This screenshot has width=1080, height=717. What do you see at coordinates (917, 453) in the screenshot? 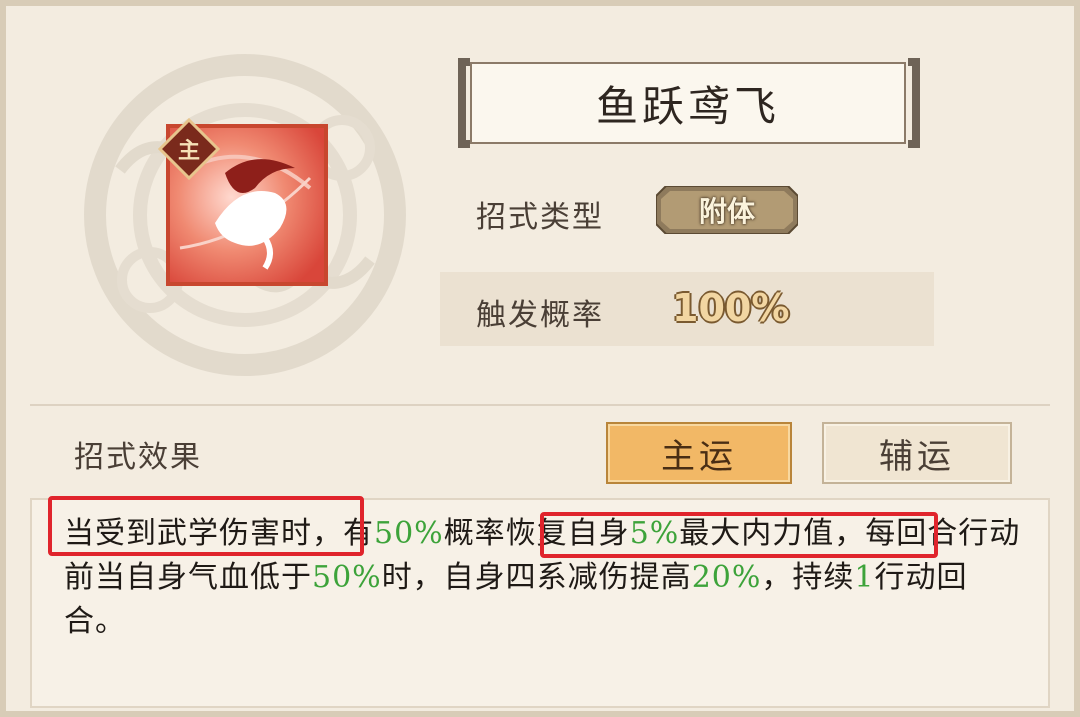
I see `tab-aux-mode: 辅运` at bounding box center [917, 453].